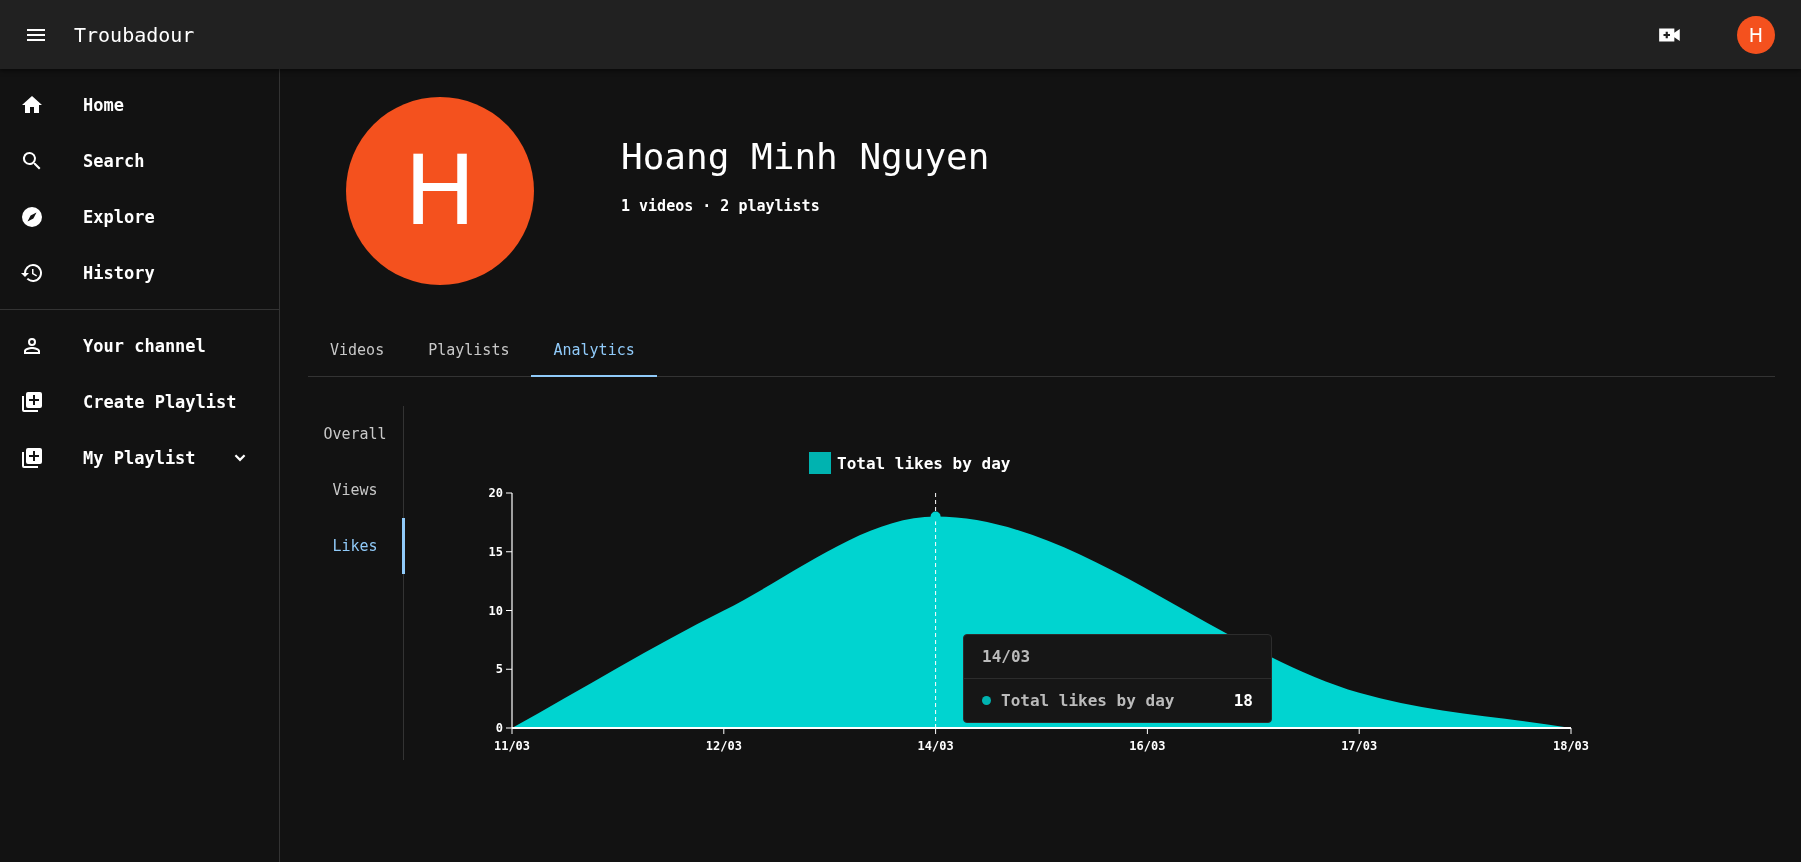 The width and height of the screenshot is (1801, 862). What do you see at coordinates (1088, 700) in the screenshot?
I see `tooltip-label: Total likes by day` at bounding box center [1088, 700].